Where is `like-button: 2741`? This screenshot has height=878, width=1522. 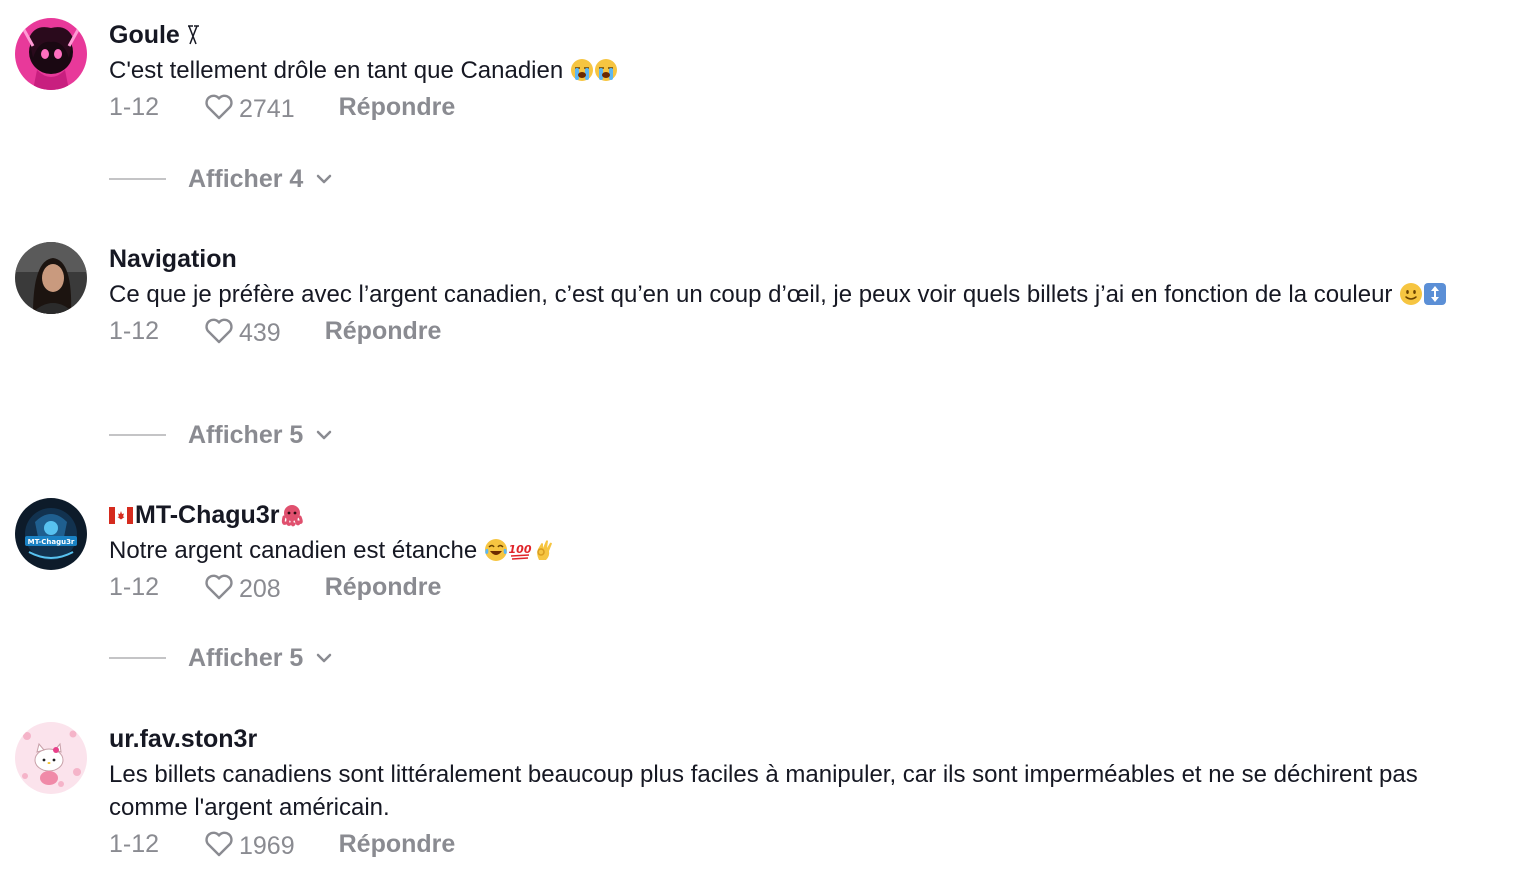 like-button: 2741 is located at coordinates (249, 107).